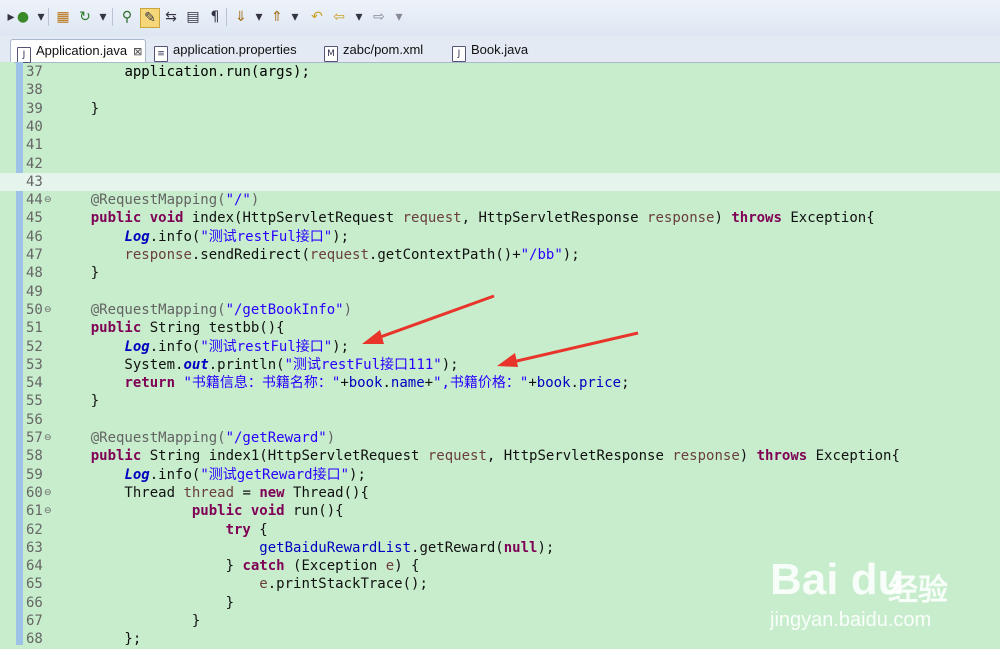 The height and width of the screenshot is (649, 1000). I want to click on tab-application-java: J Application.java ⊠, so click(78, 51).